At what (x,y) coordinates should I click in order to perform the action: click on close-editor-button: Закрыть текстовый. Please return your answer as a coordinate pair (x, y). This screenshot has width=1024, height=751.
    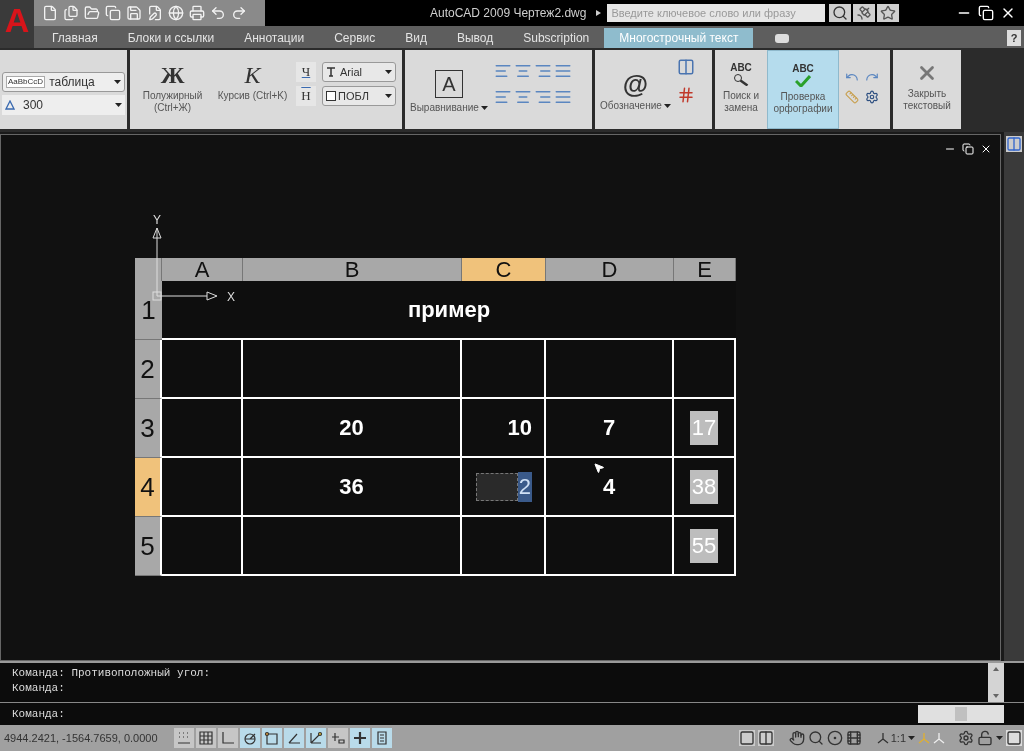
    Looking at the image, I should click on (927, 87).